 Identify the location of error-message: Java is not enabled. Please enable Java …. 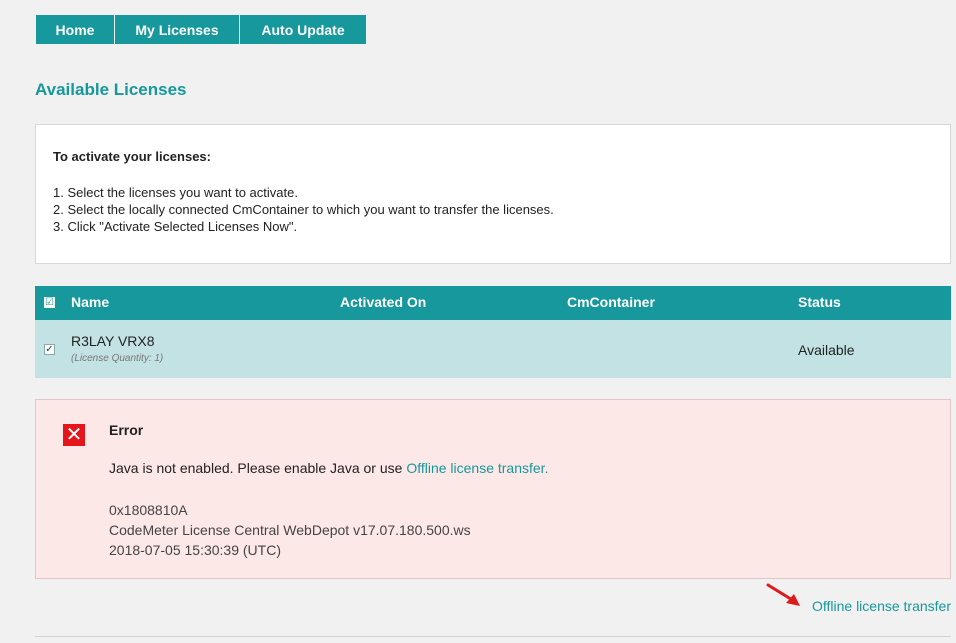
(328, 468).